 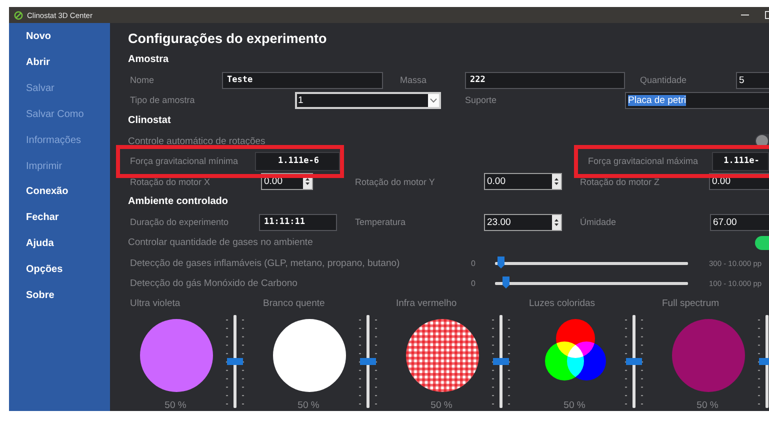 What do you see at coordinates (228, 39) in the screenshot?
I see `page-title: Configurações do experimento` at bounding box center [228, 39].